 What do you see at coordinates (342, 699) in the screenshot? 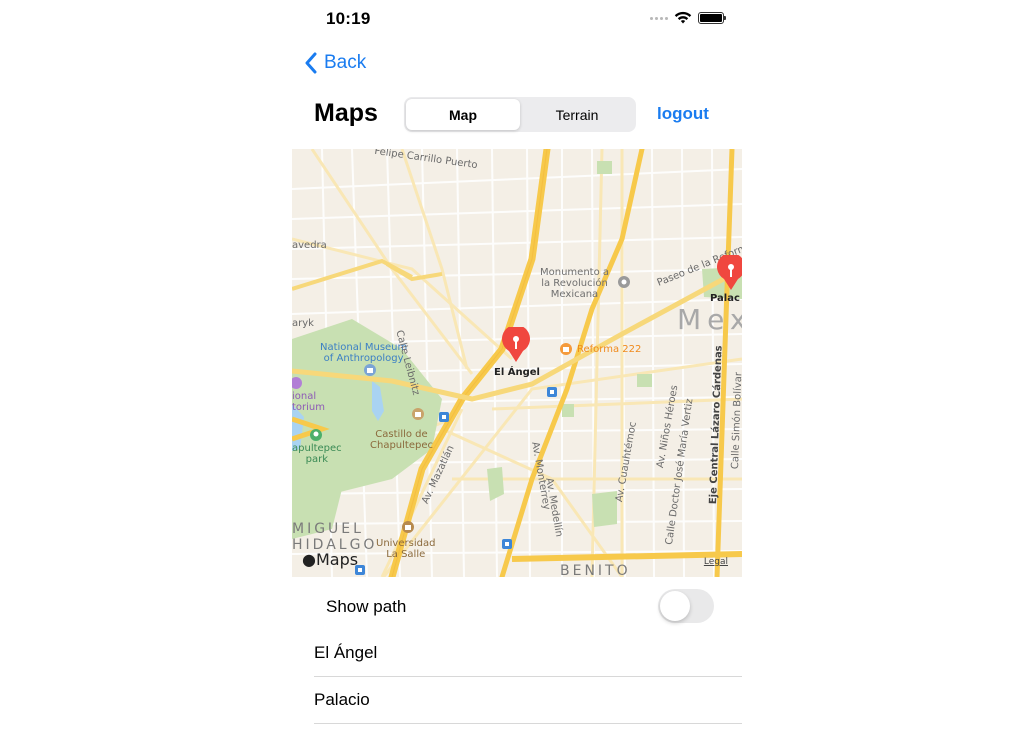
I see `list-item-label: Palacio` at bounding box center [342, 699].